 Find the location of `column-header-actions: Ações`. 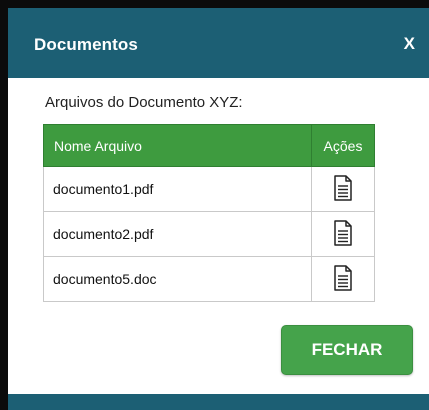

column-header-actions: Ações is located at coordinates (343, 145).